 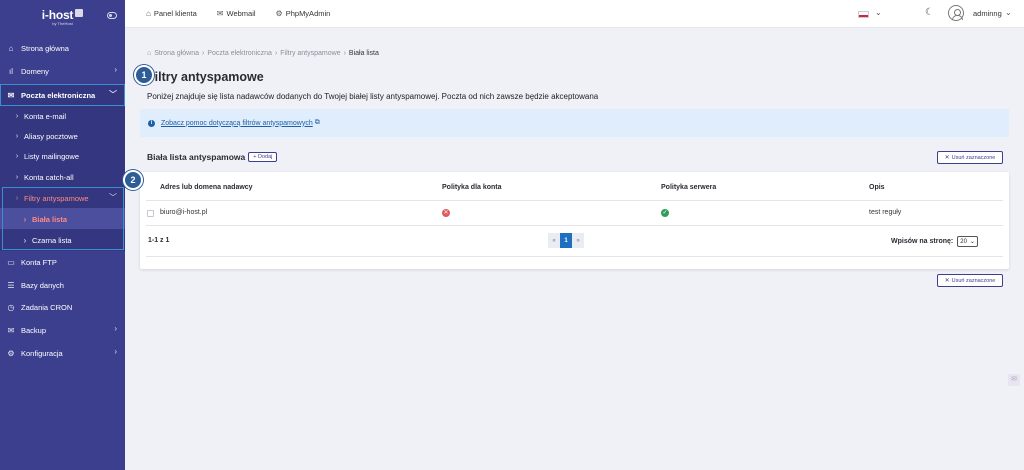 I want to click on sidebar-item-label: Konta e-mail, so click(x=45, y=116).